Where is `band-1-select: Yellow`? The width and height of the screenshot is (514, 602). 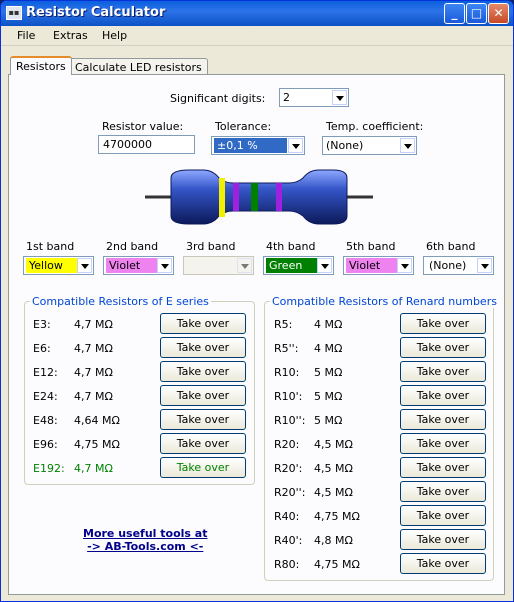
band-1-select: Yellow is located at coordinates (58, 265).